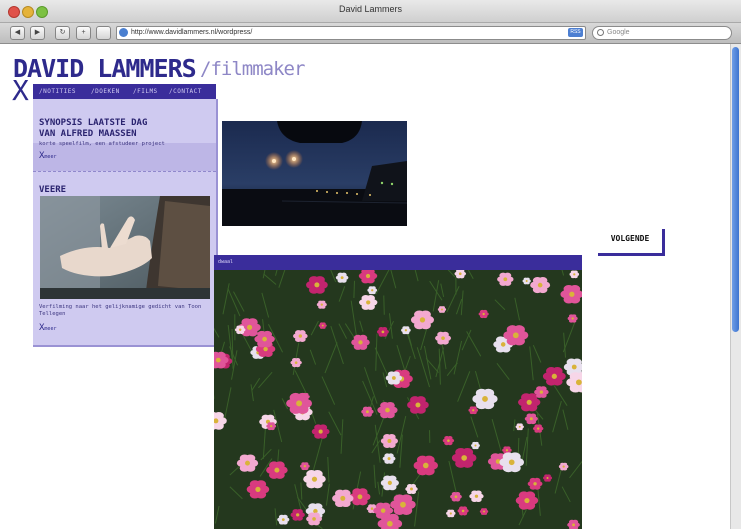 This screenshot has height=529, width=741. Describe the element at coordinates (125, 247) in the screenshot. I see `post-thumbnail-image` at that location.